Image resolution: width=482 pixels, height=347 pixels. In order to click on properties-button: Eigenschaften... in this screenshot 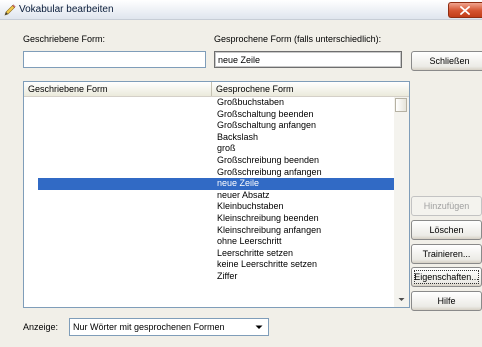, I will do `click(446, 277)`.